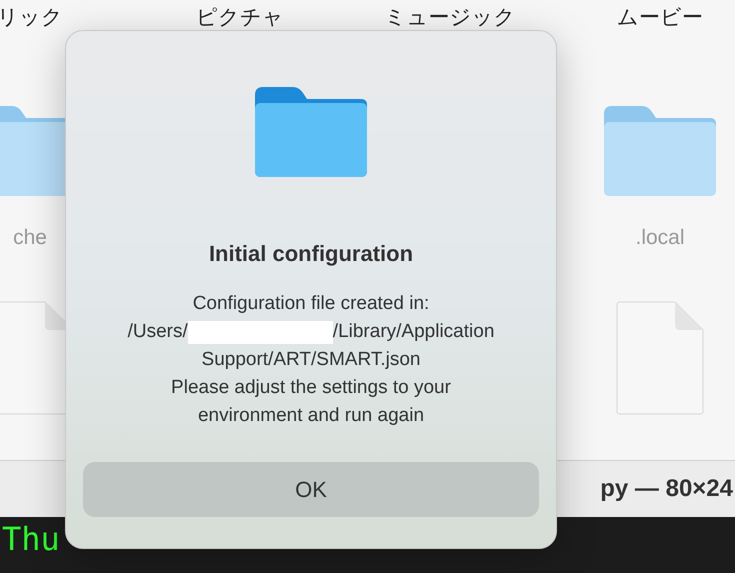 This screenshot has height=573, width=735. What do you see at coordinates (30, 237) in the screenshot?
I see `folder-name: che` at bounding box center [30, 237].